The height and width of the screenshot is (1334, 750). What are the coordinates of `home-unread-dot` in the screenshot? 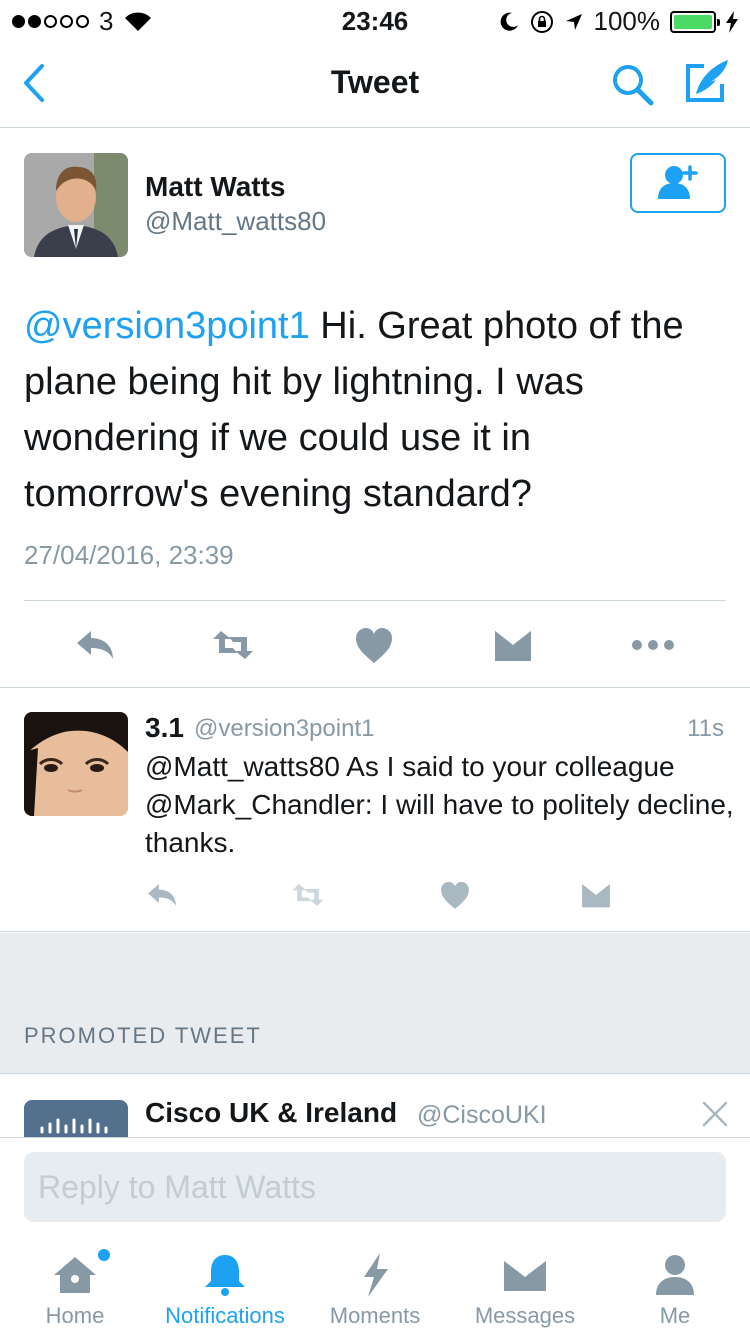 It's located at (104, 1255).